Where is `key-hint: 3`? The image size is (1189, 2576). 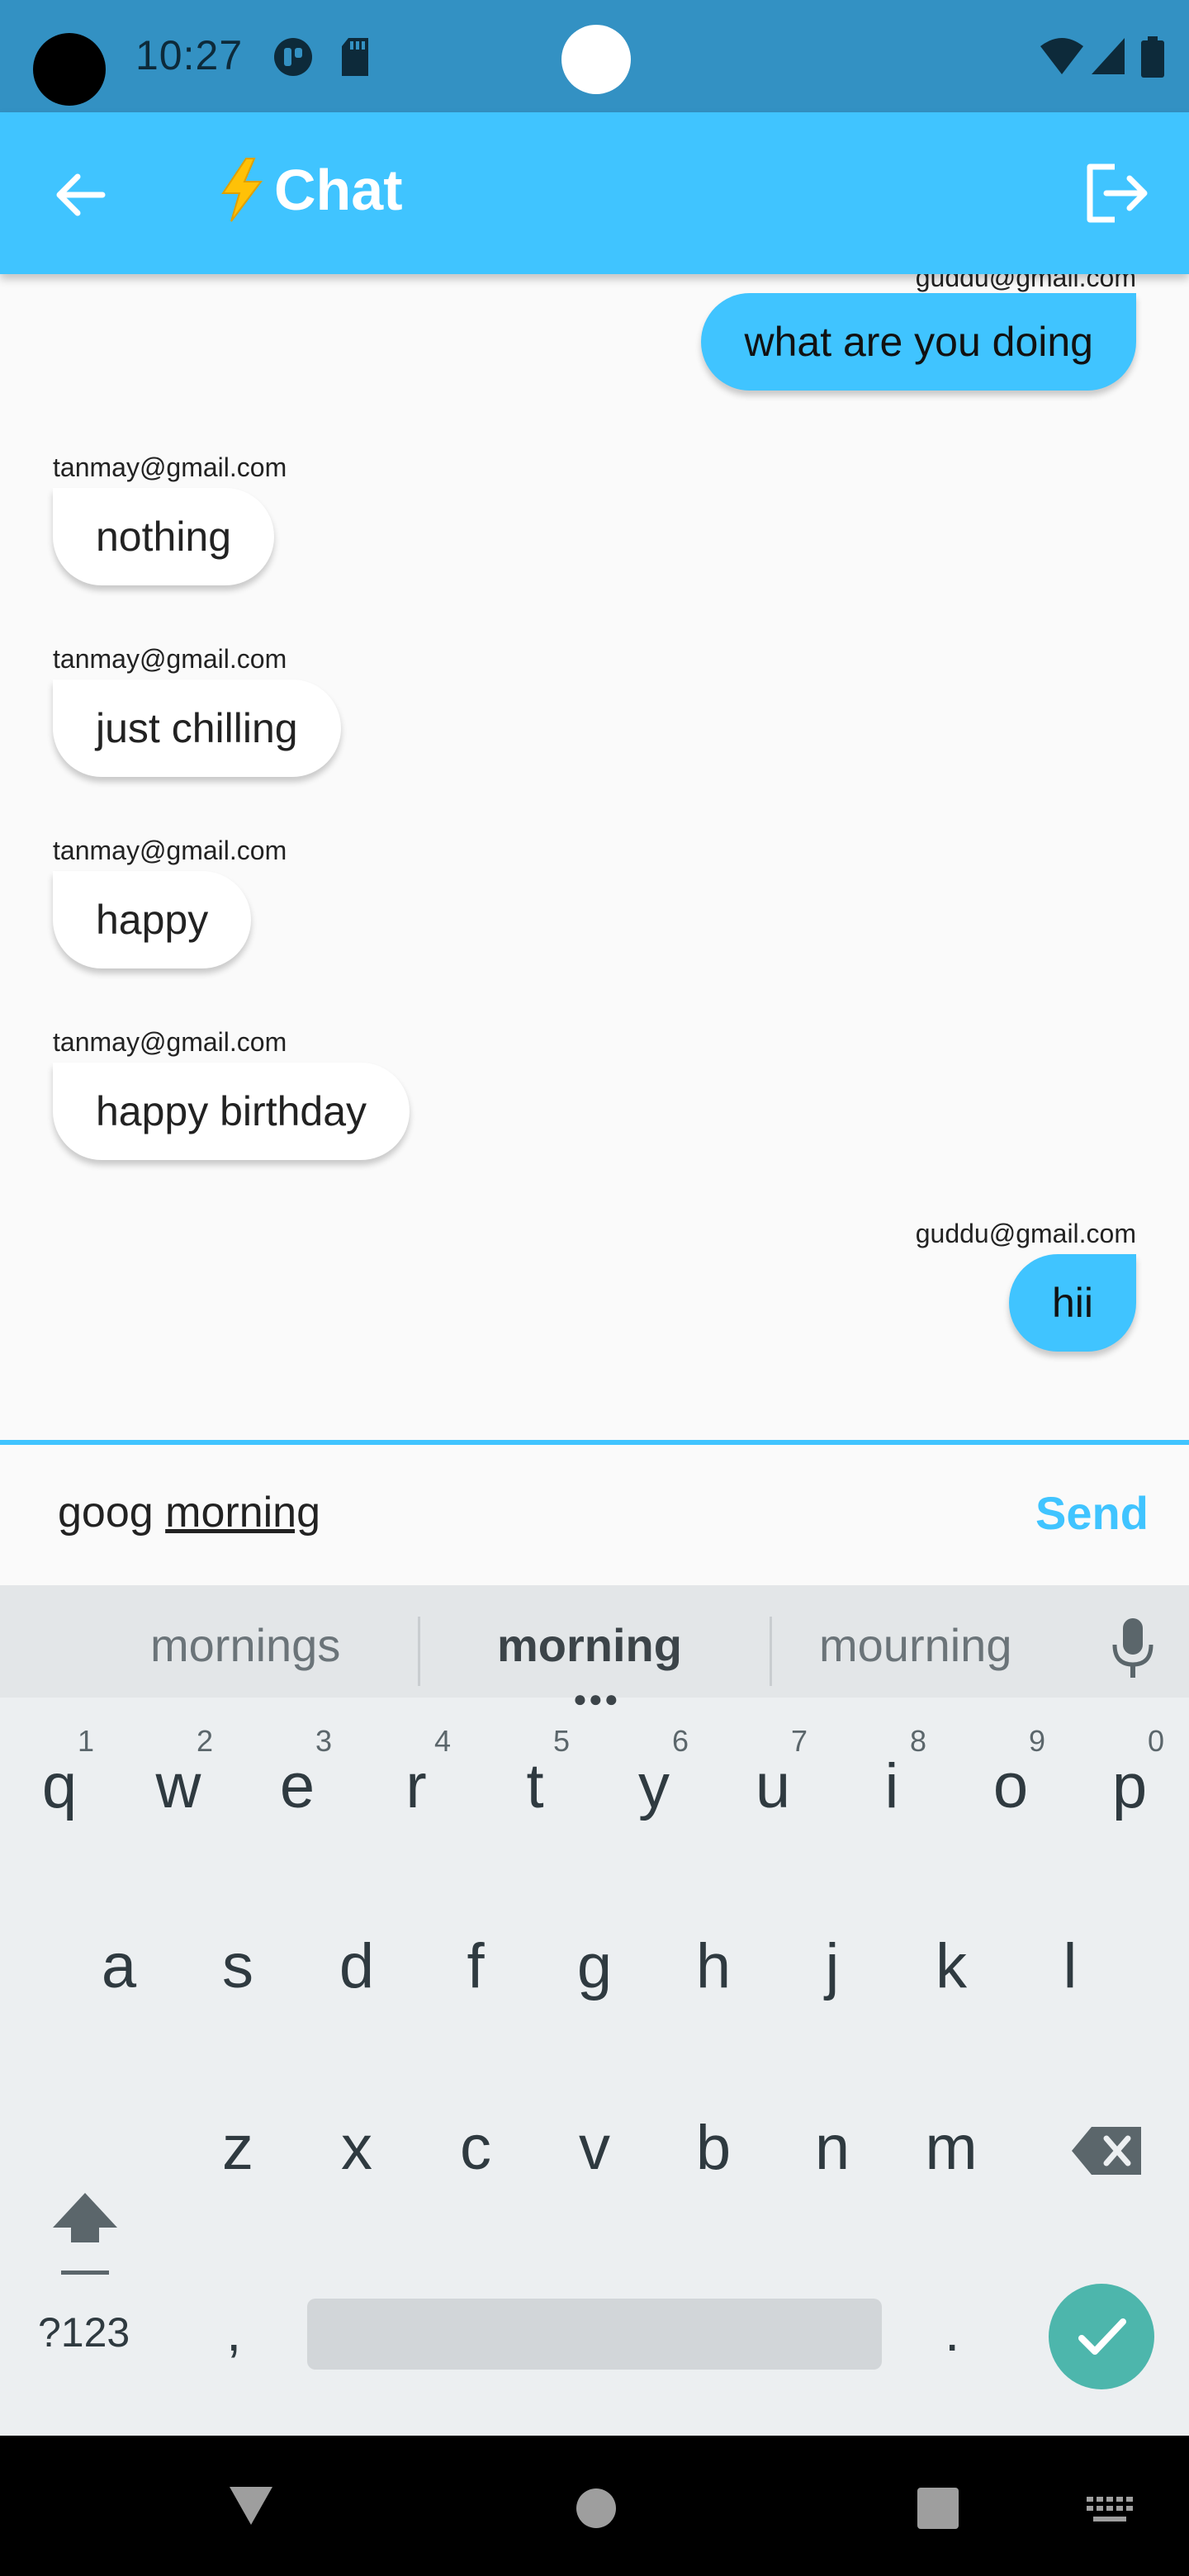 key-hint: 3 is located at coordinates (323, 1741).